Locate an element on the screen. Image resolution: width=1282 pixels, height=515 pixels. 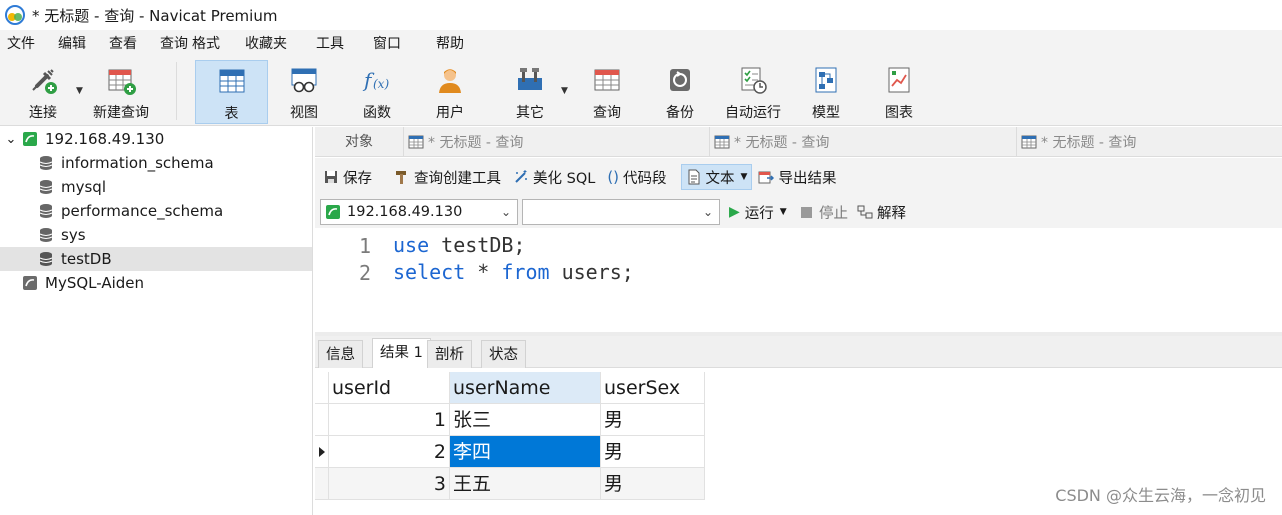
query-builder-button: 查询创建工具 is located at coordinates (447, 177).